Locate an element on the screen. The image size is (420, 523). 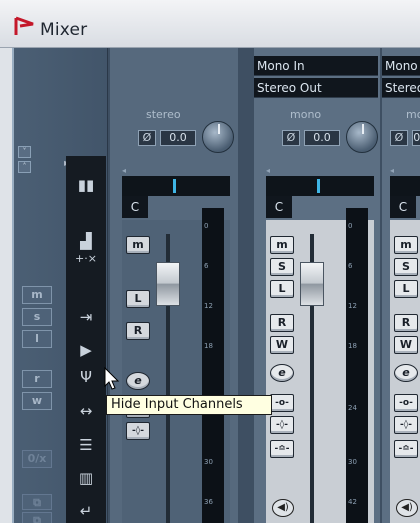
play-icon: ▶ is located at coordinates (86, 350).